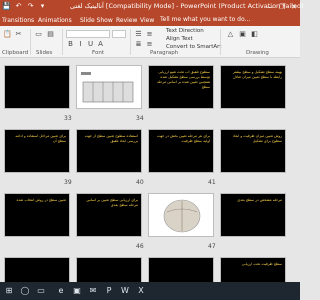 The width and height of the screenshot is (320, 300). What do you see at coordinates (93, 291) in the screenshot?
I see `mail-icon: ✉` at bounding box center [93, 291].